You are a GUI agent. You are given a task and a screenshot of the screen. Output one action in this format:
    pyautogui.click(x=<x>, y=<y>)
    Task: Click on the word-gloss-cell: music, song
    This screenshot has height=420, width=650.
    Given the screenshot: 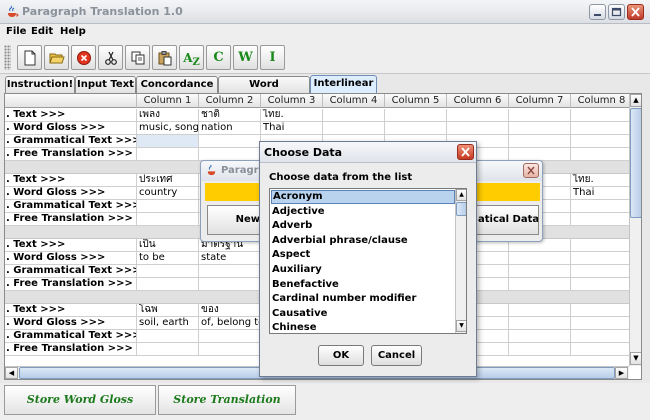 What is the action you would take?
    pyautogui.click(x=168, y=128)
    